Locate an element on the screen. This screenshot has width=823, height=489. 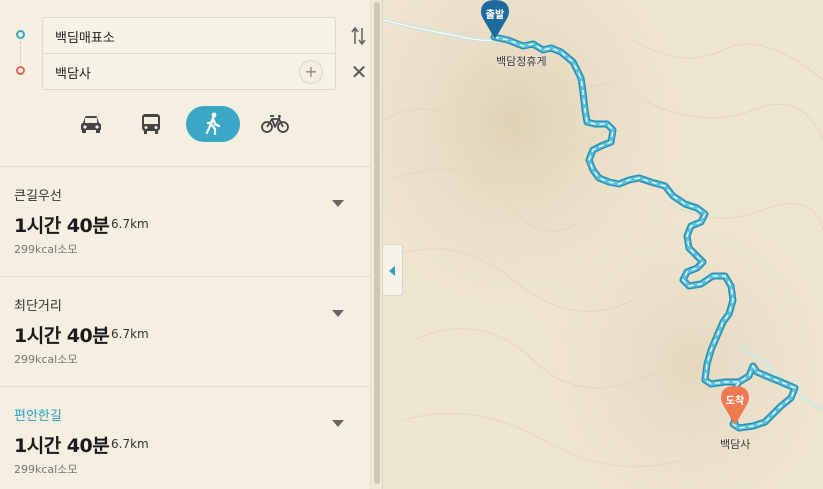
mode-bike-button is located at coordinates (275, 124).